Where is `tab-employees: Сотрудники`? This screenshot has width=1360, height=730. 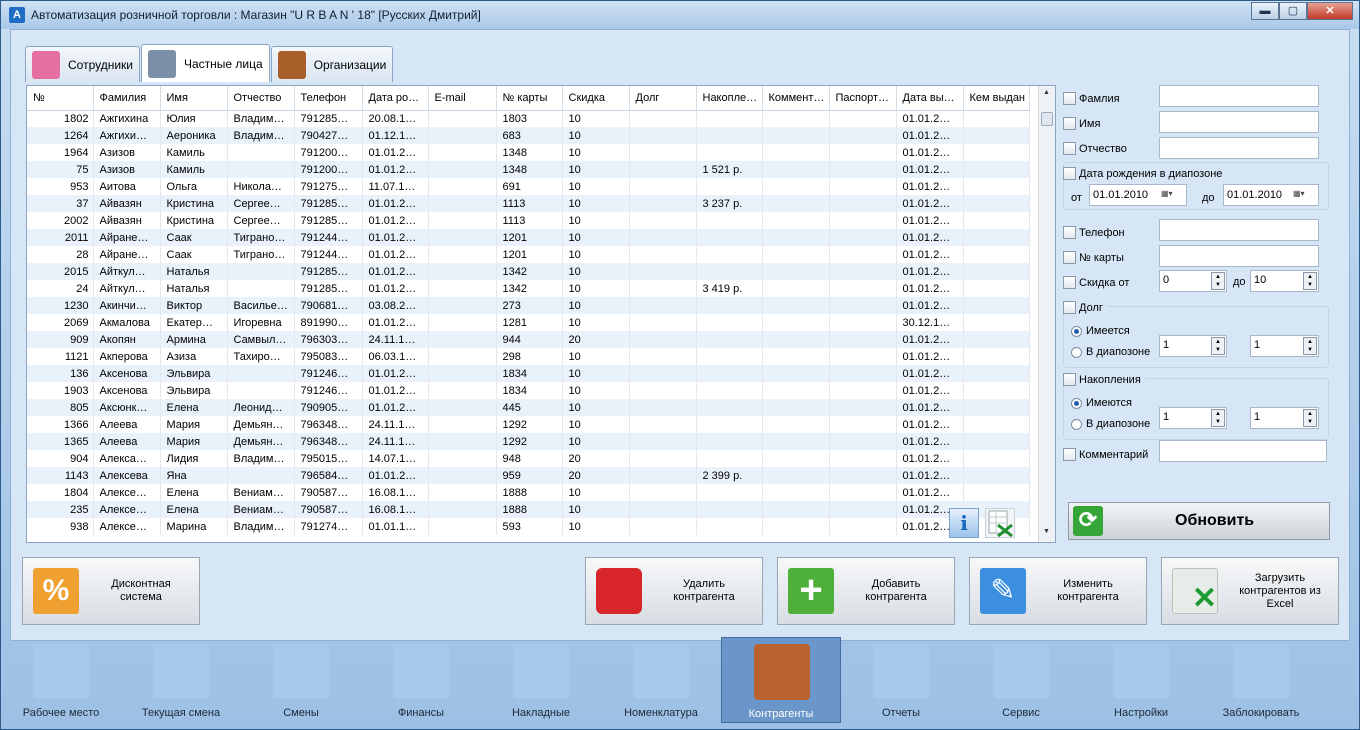
tab-employees: Сотрудники is located at coordinates (82, 64).